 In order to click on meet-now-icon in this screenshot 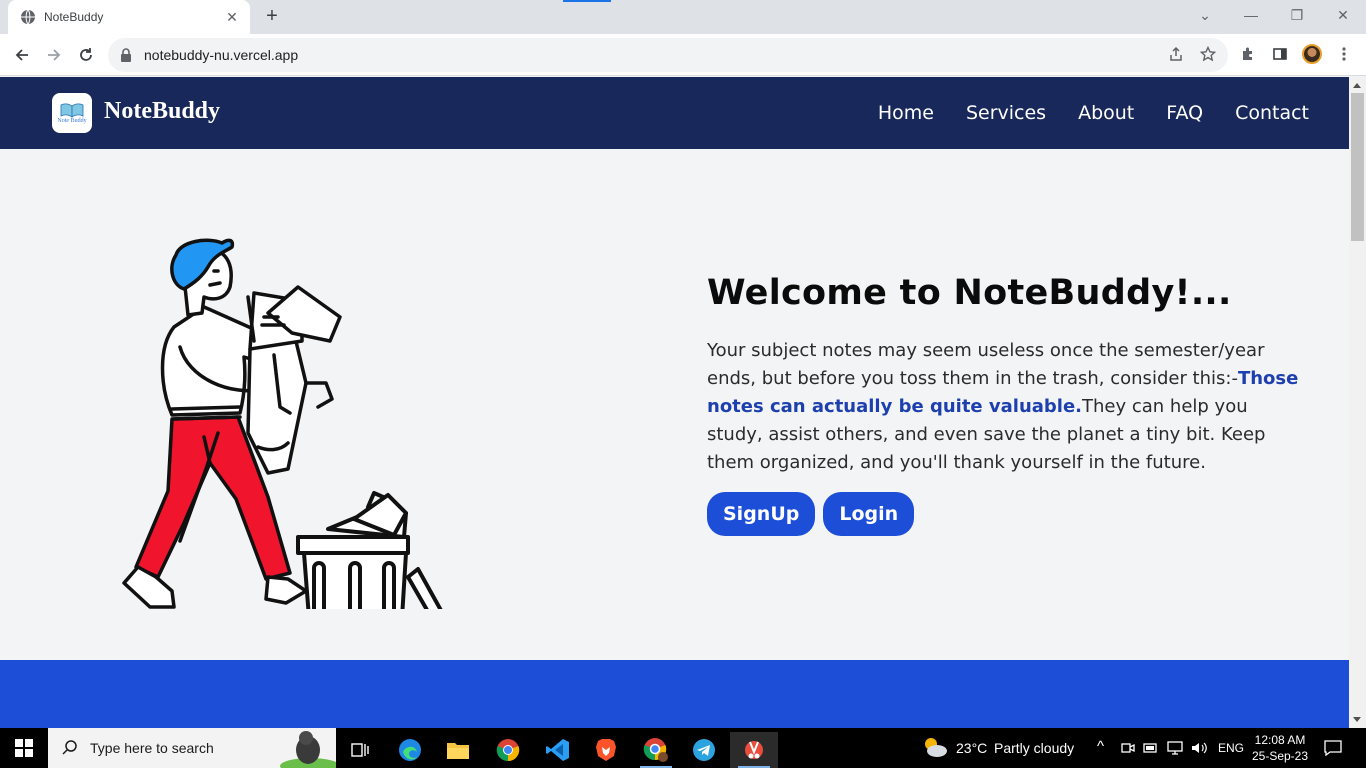, I will do `click(1128, 748)`.